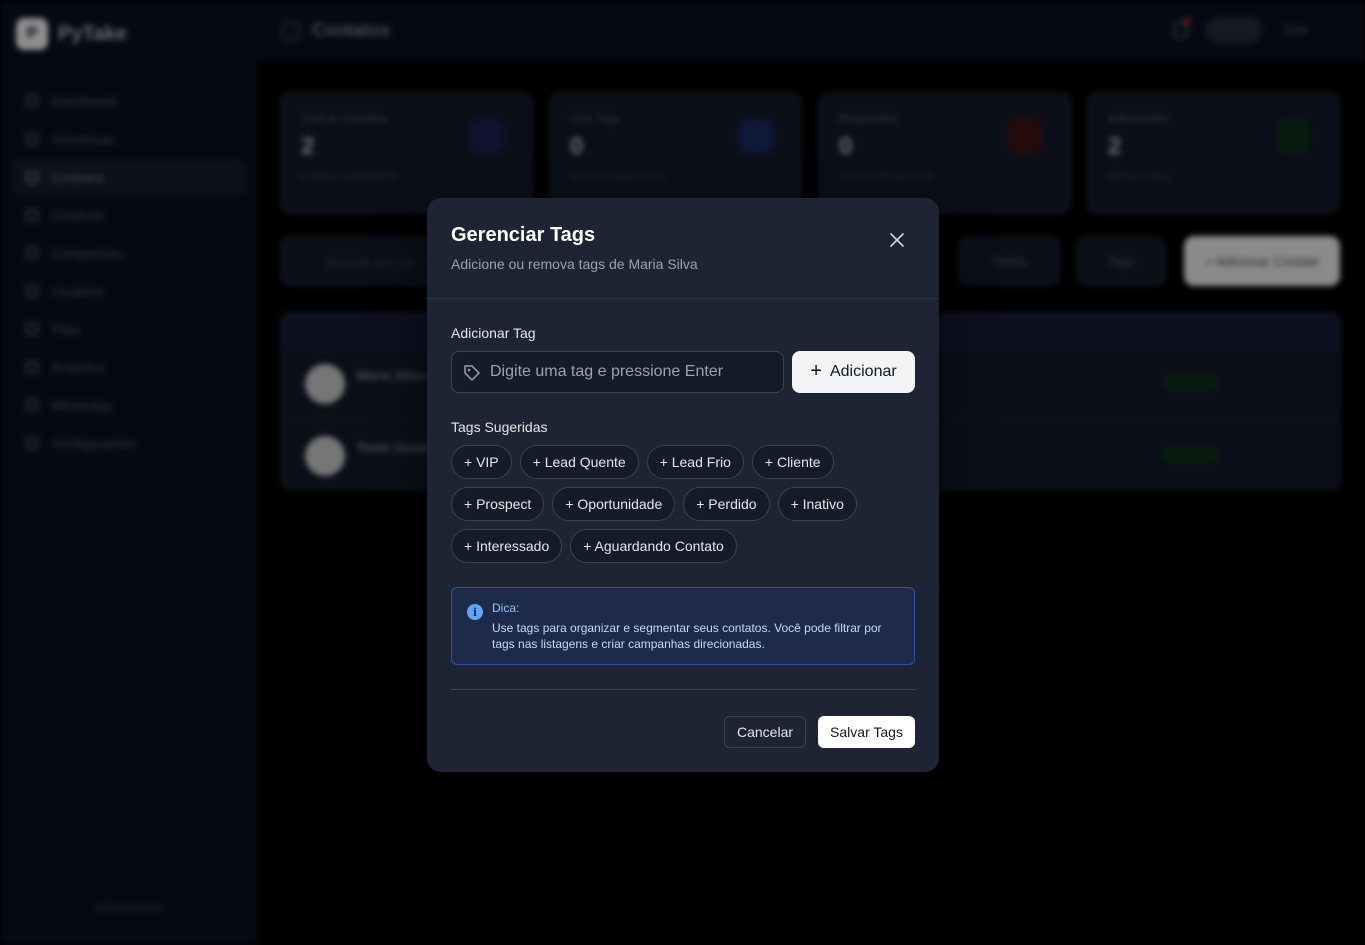 The image size is (1365, 945). Describe the element at coordinates (499, 427) in the screenshot. I see `suggested-tags-label: Tags Sugeridas` at that location.